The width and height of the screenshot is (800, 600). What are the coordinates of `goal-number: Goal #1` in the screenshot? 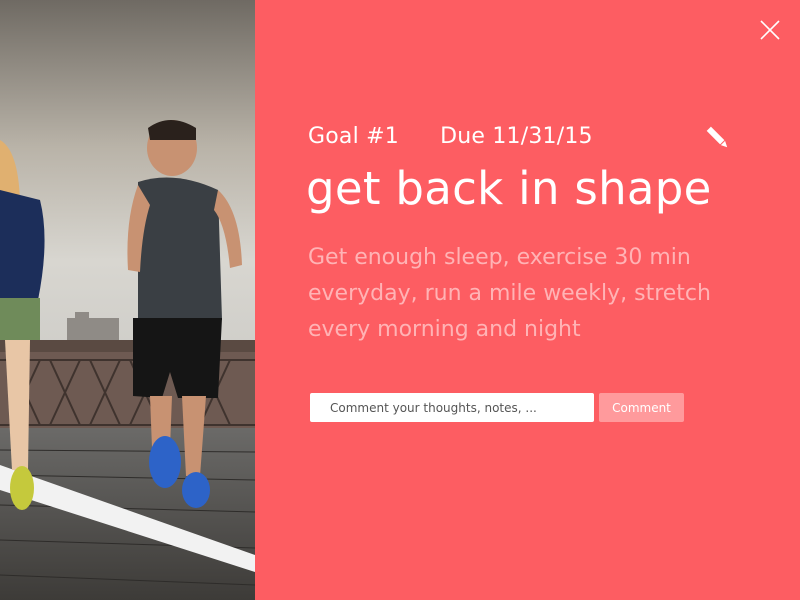 It's located at (353, 136).